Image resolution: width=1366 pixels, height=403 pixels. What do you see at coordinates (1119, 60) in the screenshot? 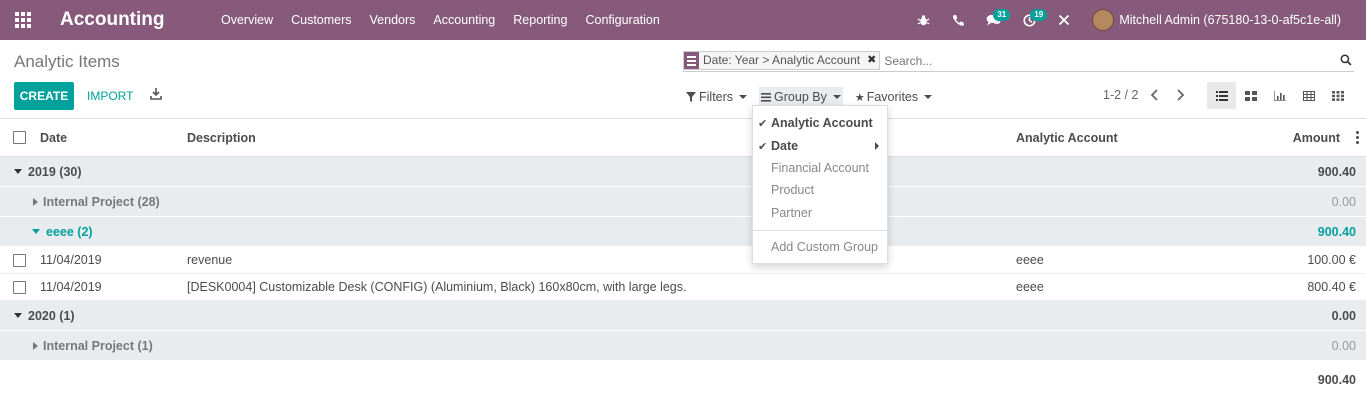
I see `search-input` at bounding box center [1119, 60].